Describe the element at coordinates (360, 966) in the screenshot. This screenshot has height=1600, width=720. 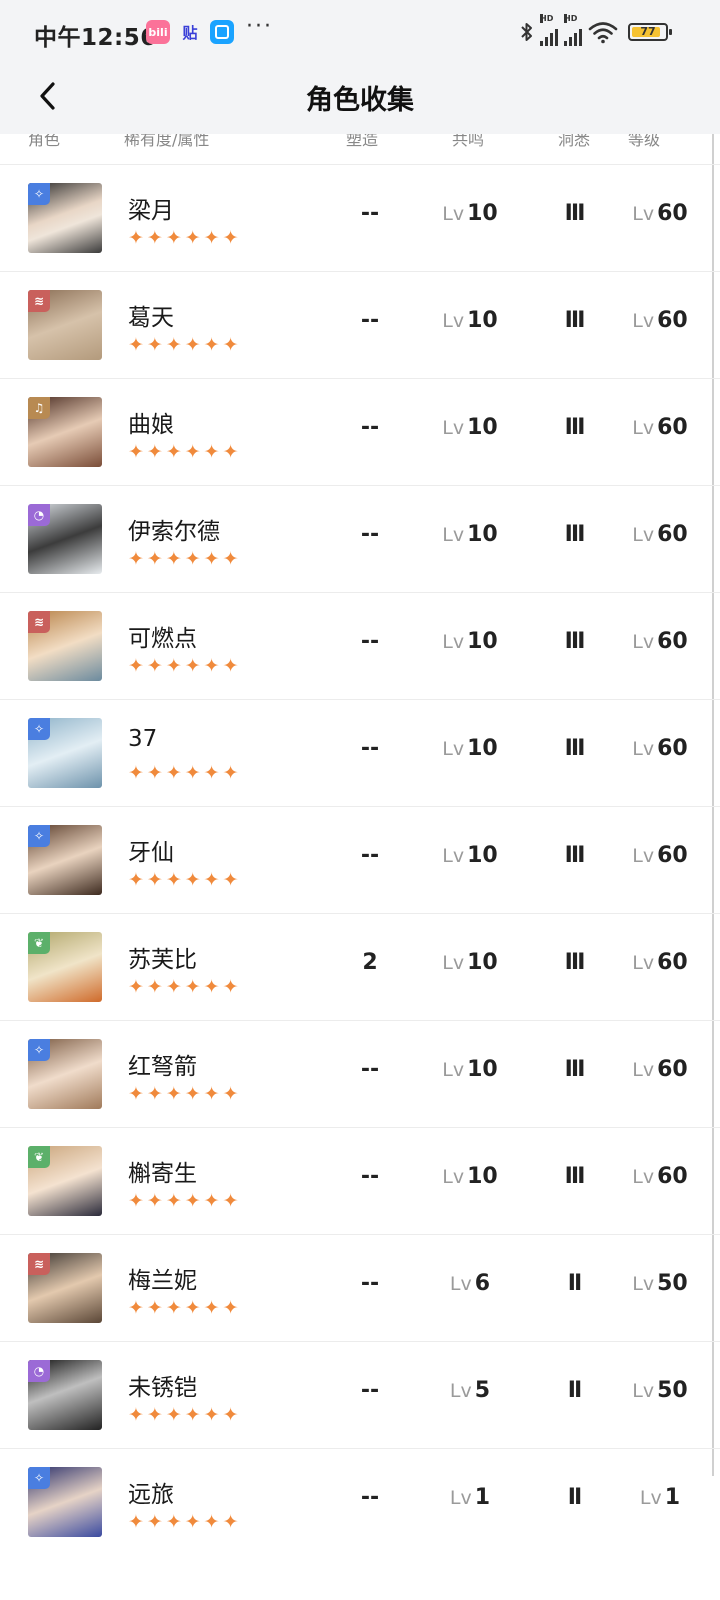
I see `character-row: ❦ 苏芙比 ✦✦✦✦✦✦ 2 Lv 10 Ⅲ Lv 60` at that location.